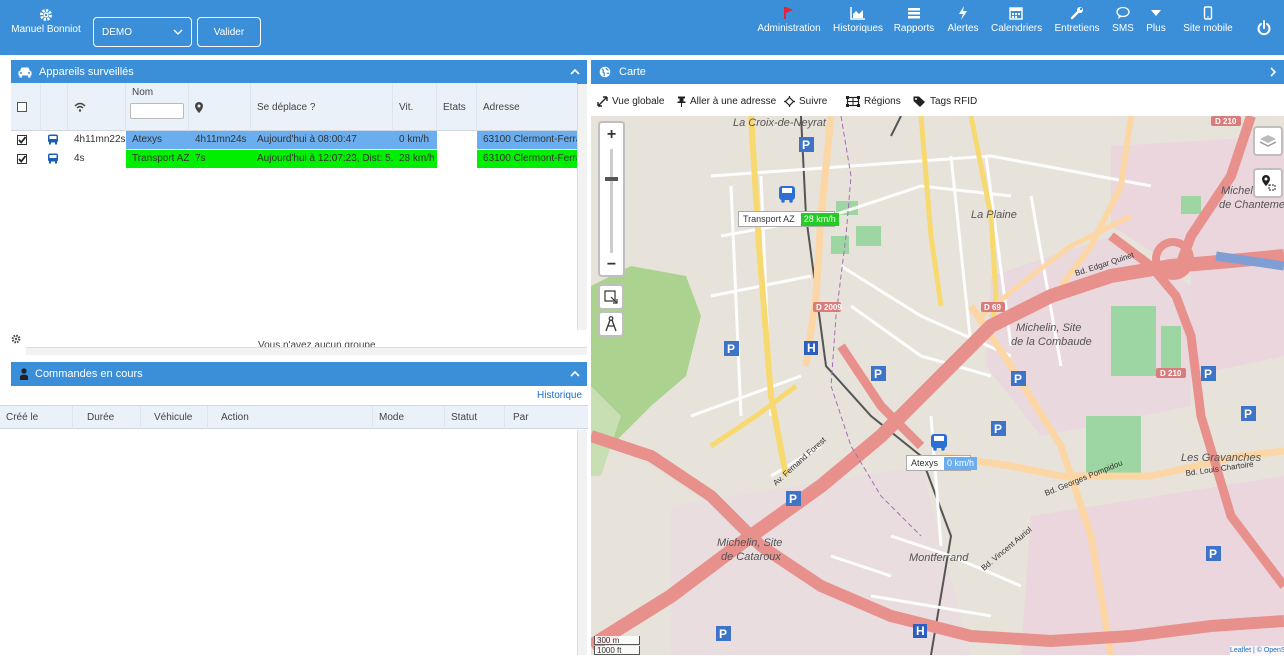 The width and height of the screenshot is (1284, 656). What do you see at coordinates (157, 111) in the screenshot?
I see `name-filter-input` at bounding box center [157, 111].